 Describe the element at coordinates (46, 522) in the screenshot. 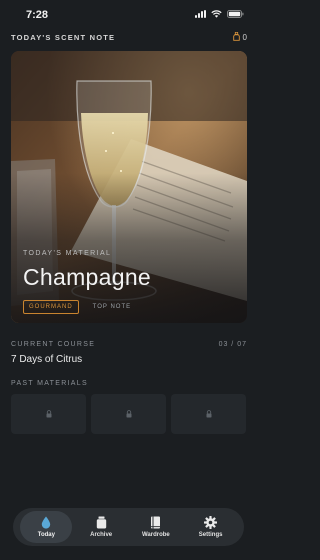

I see `drop-icon` at that location.